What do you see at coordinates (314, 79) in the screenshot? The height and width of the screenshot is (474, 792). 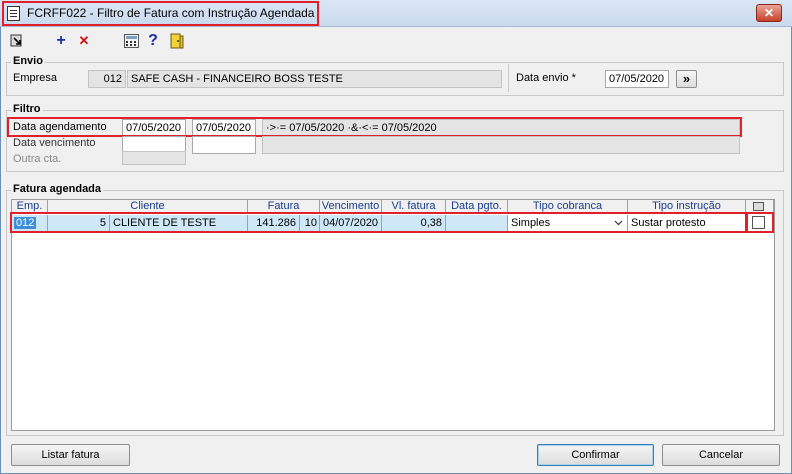 I see `empresa-name-field: SAFE CASH - FINANCEIRO BOSS TESTE` at bounding box center [314, 79].